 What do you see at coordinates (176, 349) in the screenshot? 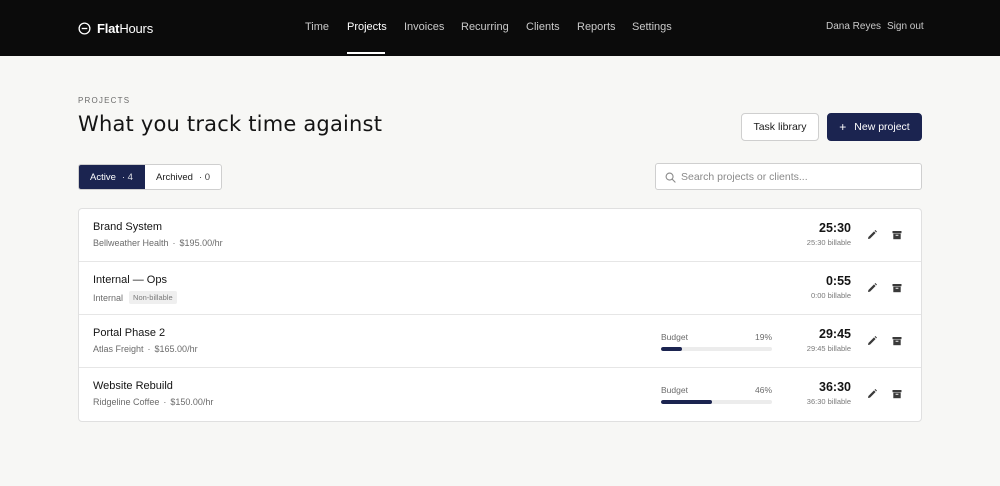
I see `project-rate: $165.00/hr` at bounding box center [176, 349].